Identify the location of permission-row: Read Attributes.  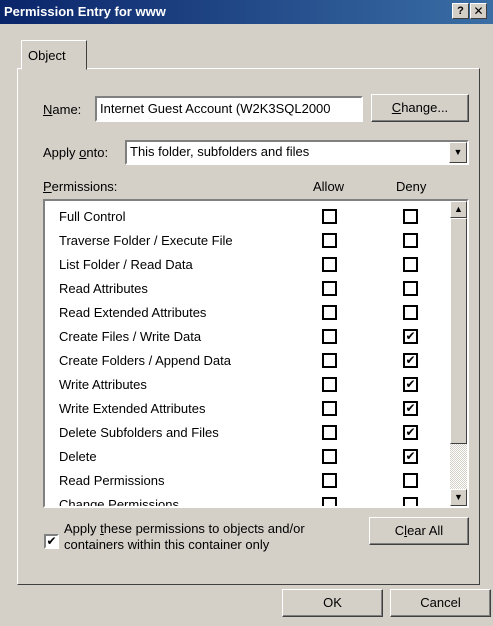
(249, 289).